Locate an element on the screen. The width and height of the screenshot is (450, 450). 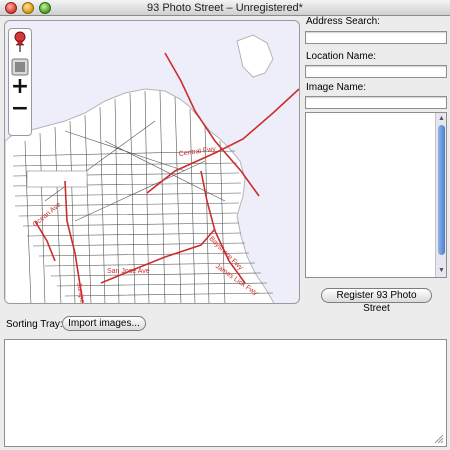
zoom-out-glyph: − is located at coordinates (20, 108).